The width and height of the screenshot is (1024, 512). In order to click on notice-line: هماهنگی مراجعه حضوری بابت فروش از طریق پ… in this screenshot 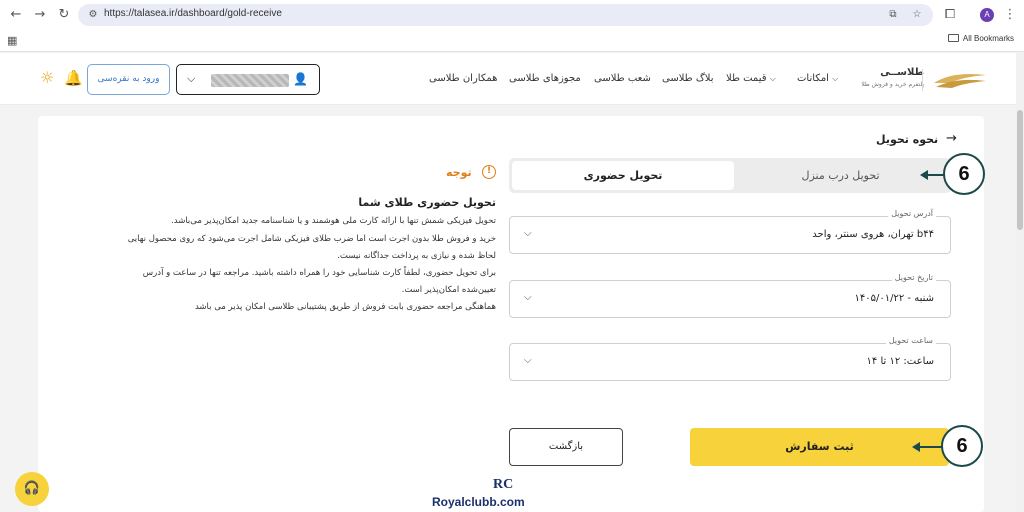, I will do `click(345, 307)`.